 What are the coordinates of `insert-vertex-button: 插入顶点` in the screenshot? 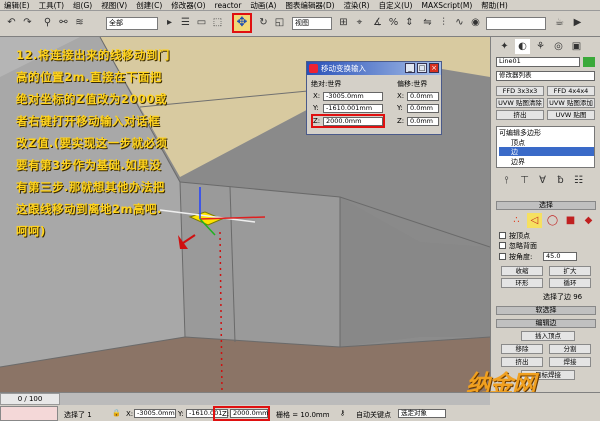 It's located at (548, 336).